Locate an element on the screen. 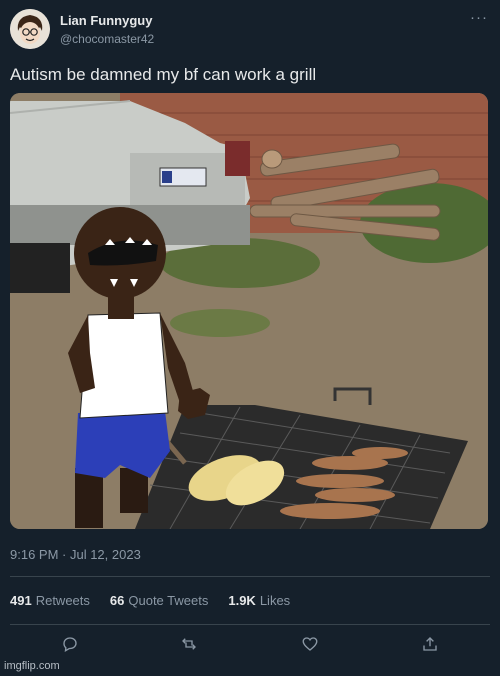  tweet-actions is located at coordinates (250, 645).